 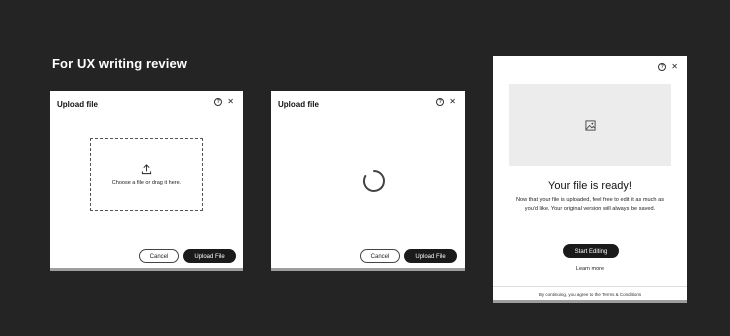 I want to click on file-dropzone: Choose a file or drag it here., so click(x=146, y=174).